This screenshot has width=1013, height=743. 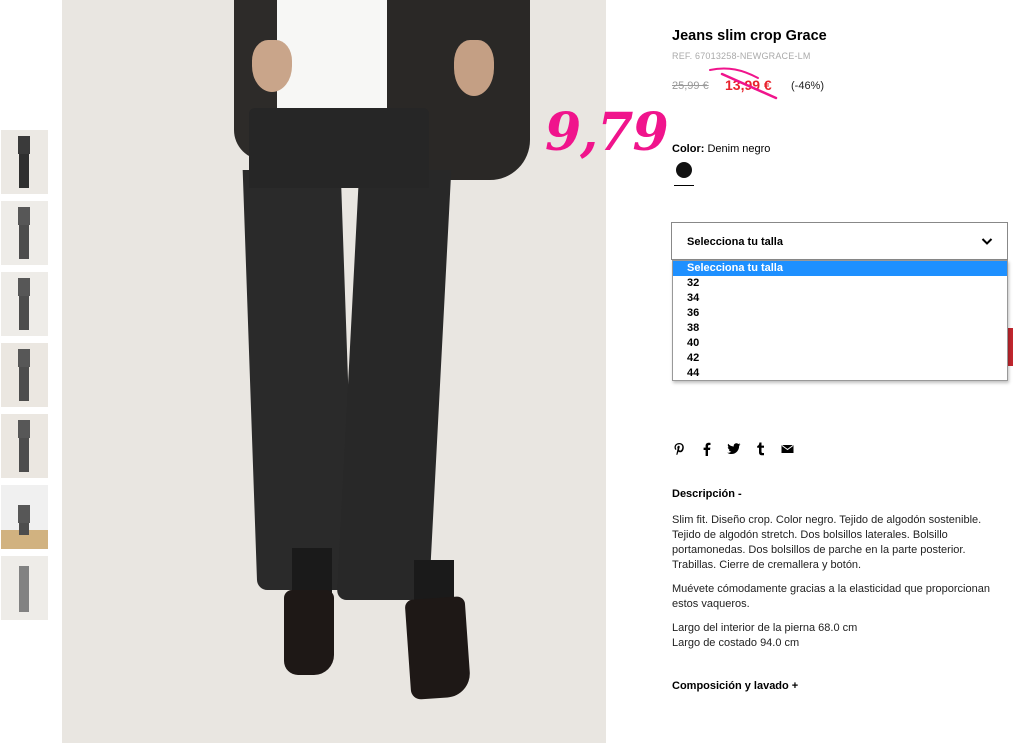 I want to click on twitter-icon, so click(x=733, y=448).